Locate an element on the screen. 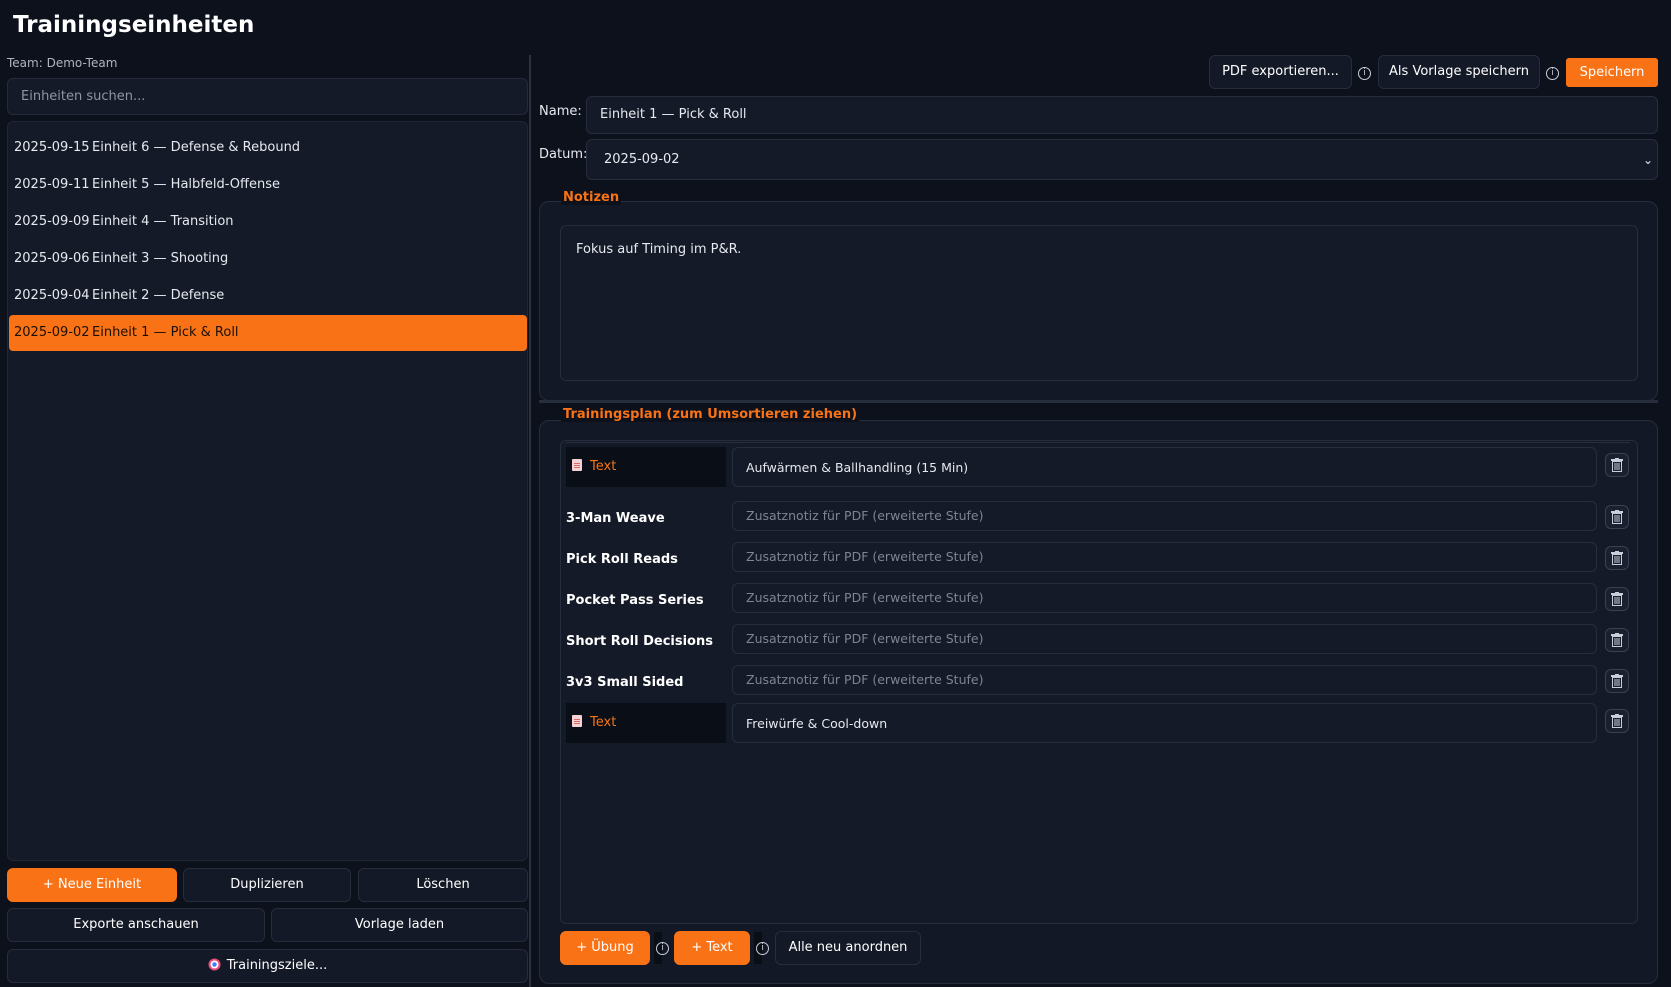  text-block-input: Aufwärmen & Ballhandling (15 Min) is located at coordinates (1164, 467).